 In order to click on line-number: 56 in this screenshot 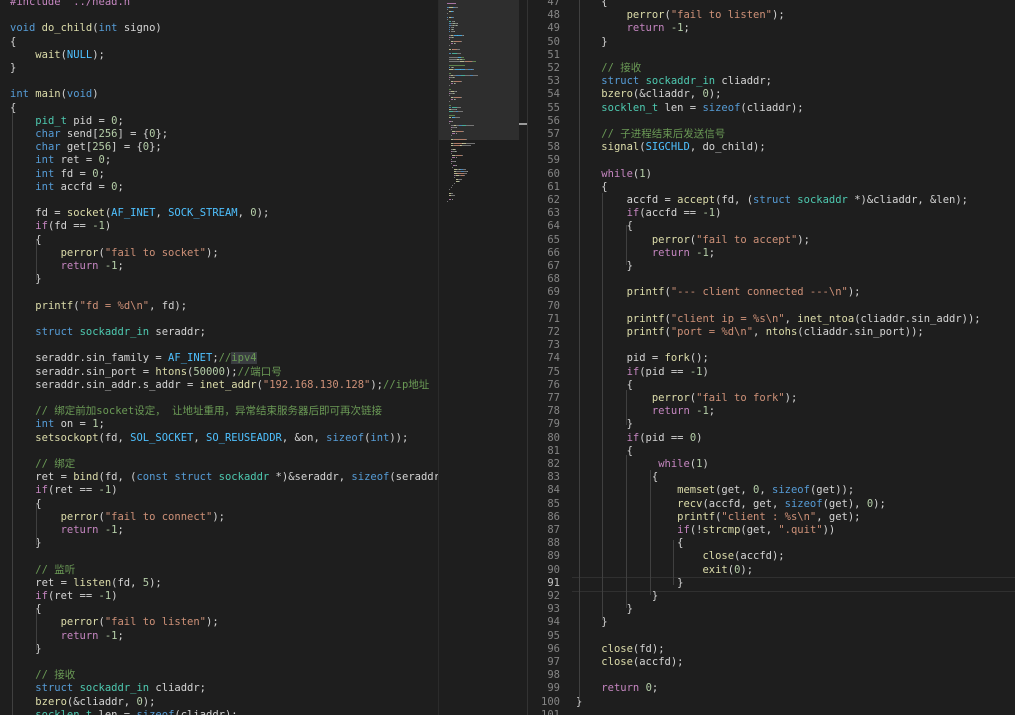, I will do `click(553, 120)`.